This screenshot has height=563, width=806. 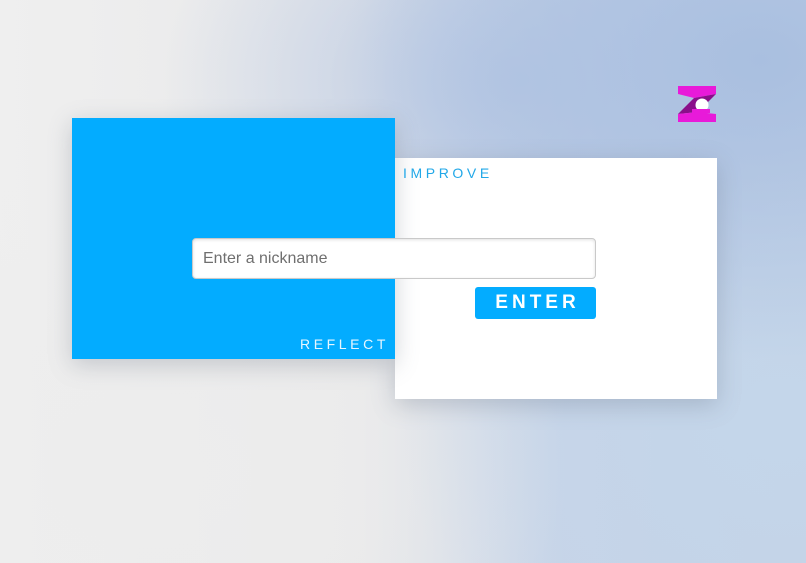 What do you see at coordinates (535, 303) in the screenshot?
I see `enter-button: ENTER` at bounding box center [535, 303].